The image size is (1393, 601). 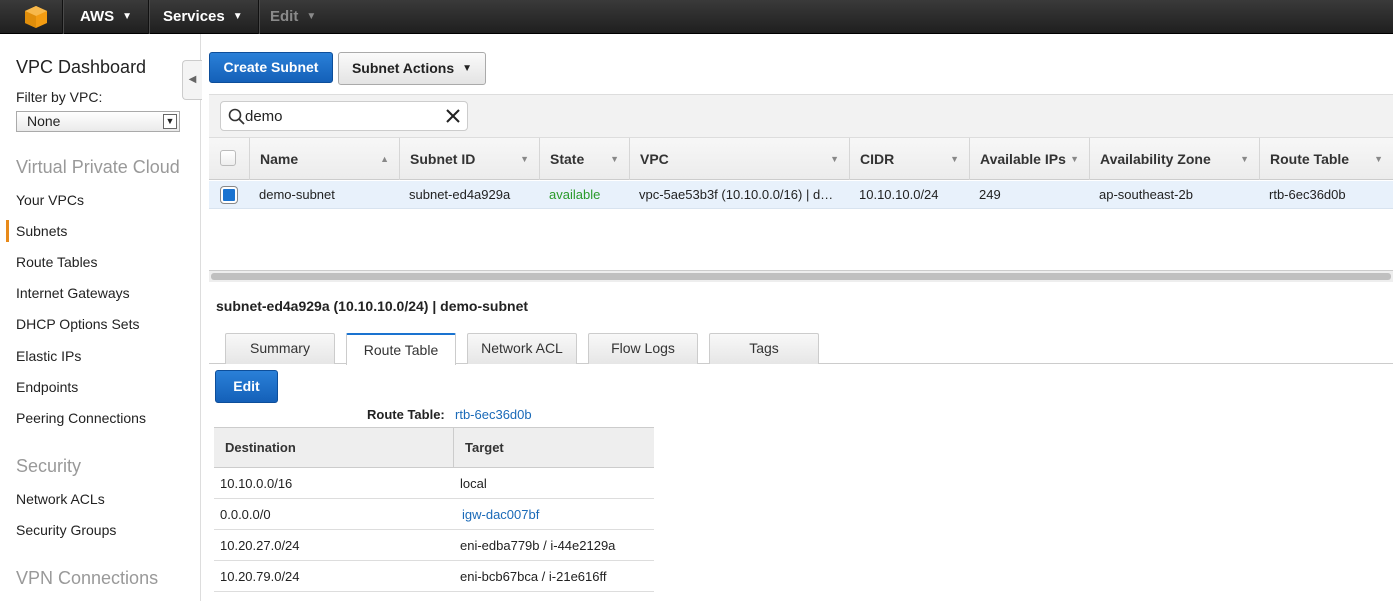 What do you see at coordinates (538, 545) in the screenshot?
I see `cell-target: eni-edba779b / i-44e2129a` at bounding box center [538, 545].